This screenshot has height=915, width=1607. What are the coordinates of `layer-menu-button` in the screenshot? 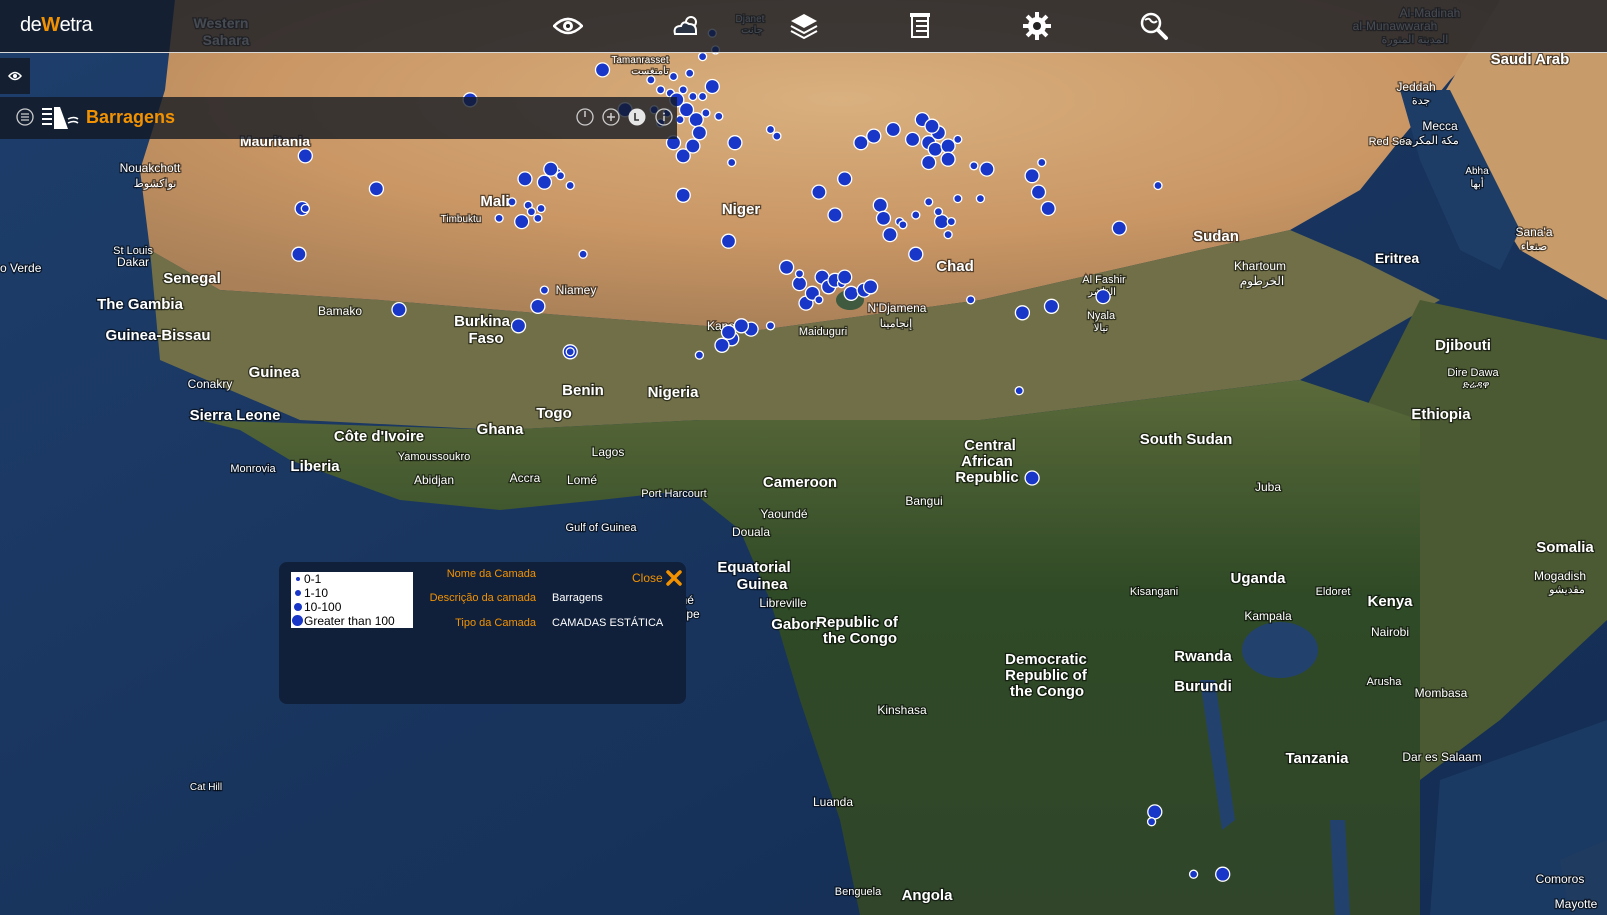 It's located at (25, 117).